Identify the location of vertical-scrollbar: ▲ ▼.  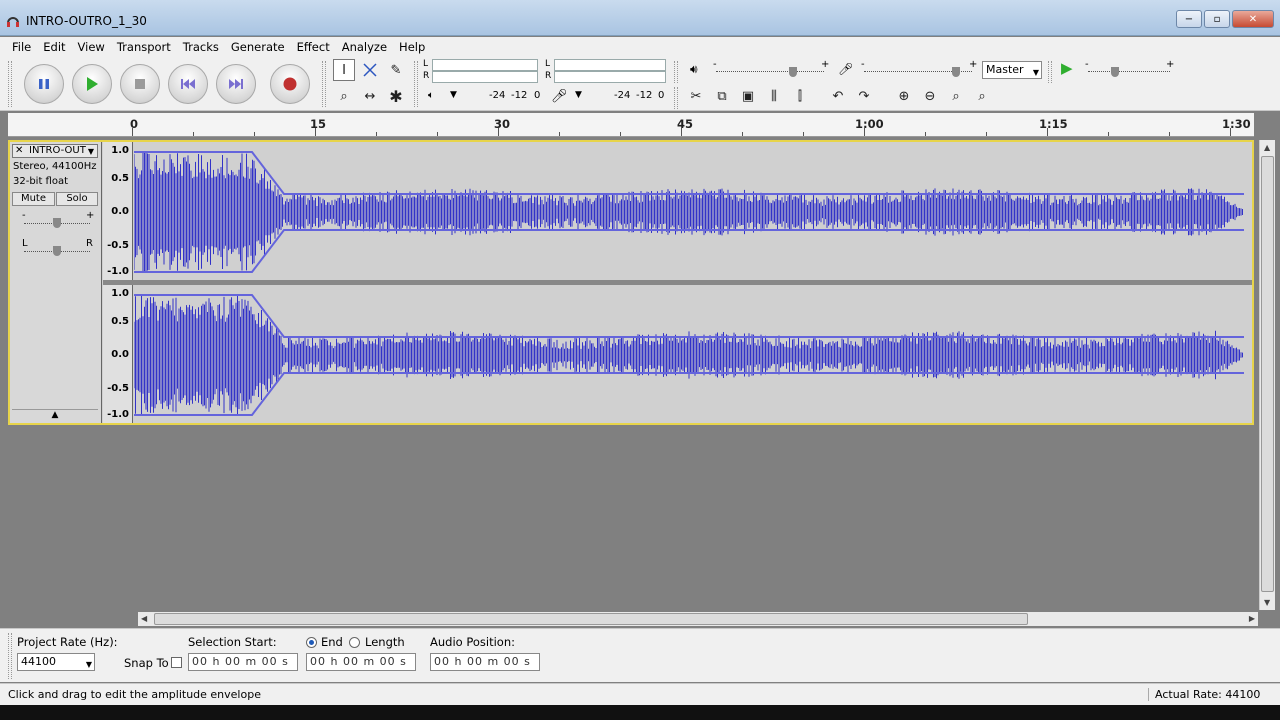
(1267, 375).